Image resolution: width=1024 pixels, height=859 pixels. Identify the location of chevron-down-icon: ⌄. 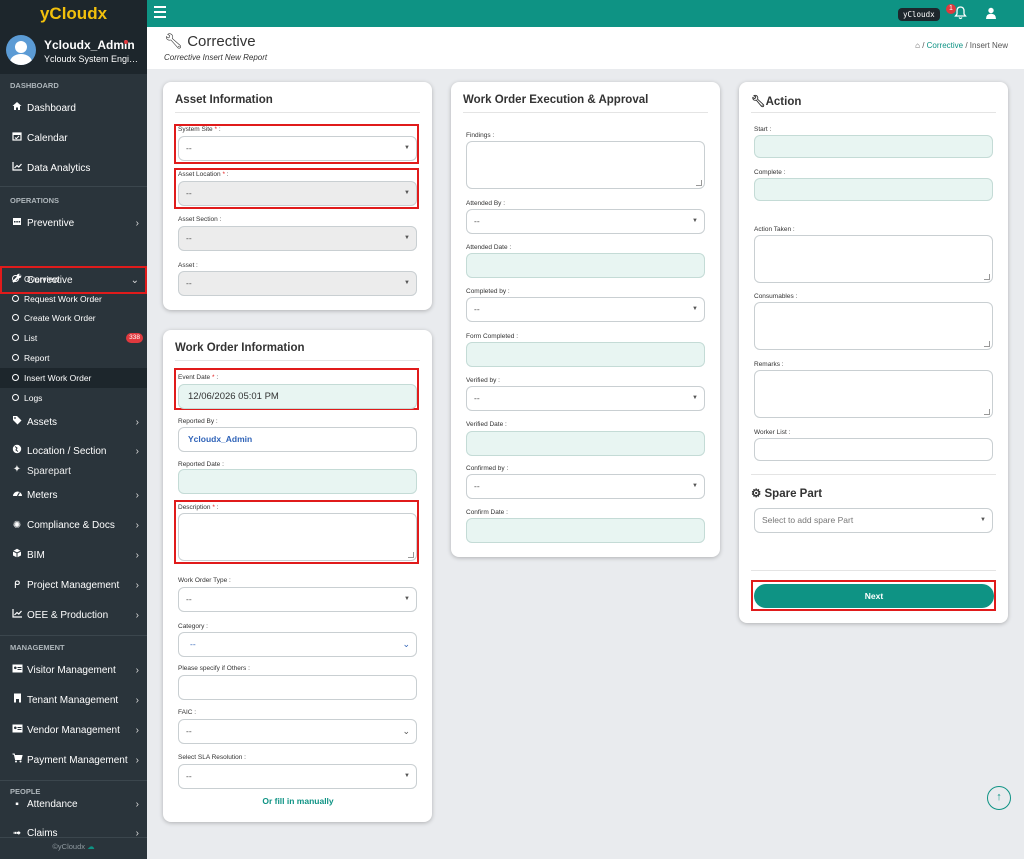
(406, 731).